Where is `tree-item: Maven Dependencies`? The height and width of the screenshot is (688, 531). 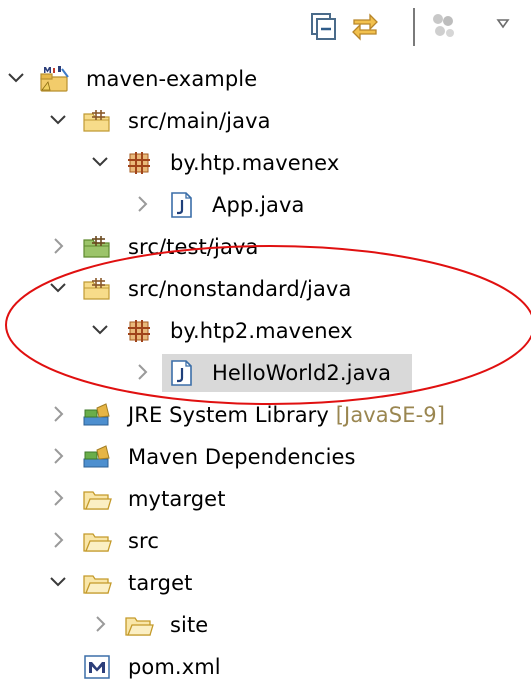
tree-item: Maven Dependencies is located at coordinates (265, 457).